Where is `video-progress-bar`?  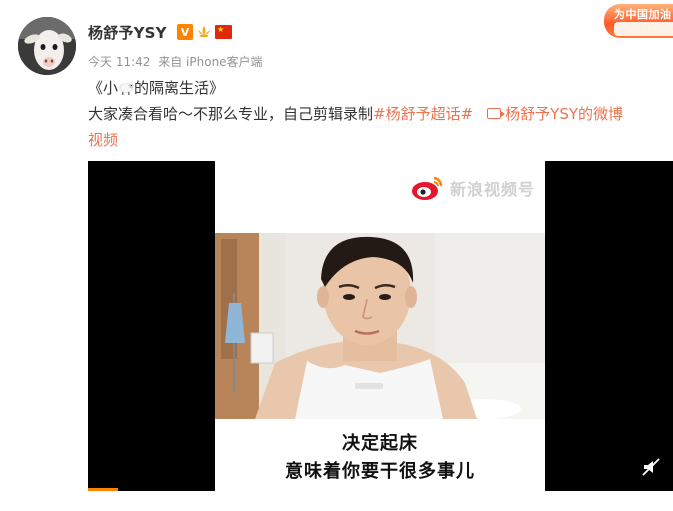
video-progress-bar is located at coordinates (103, 489).